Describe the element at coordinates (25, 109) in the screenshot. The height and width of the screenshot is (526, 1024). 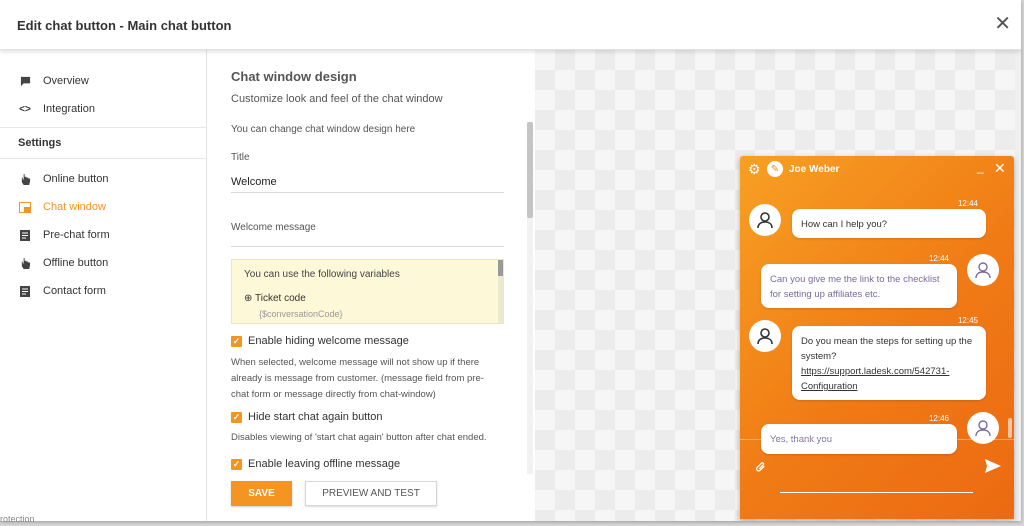
I see `code-icon: <>` at that location.